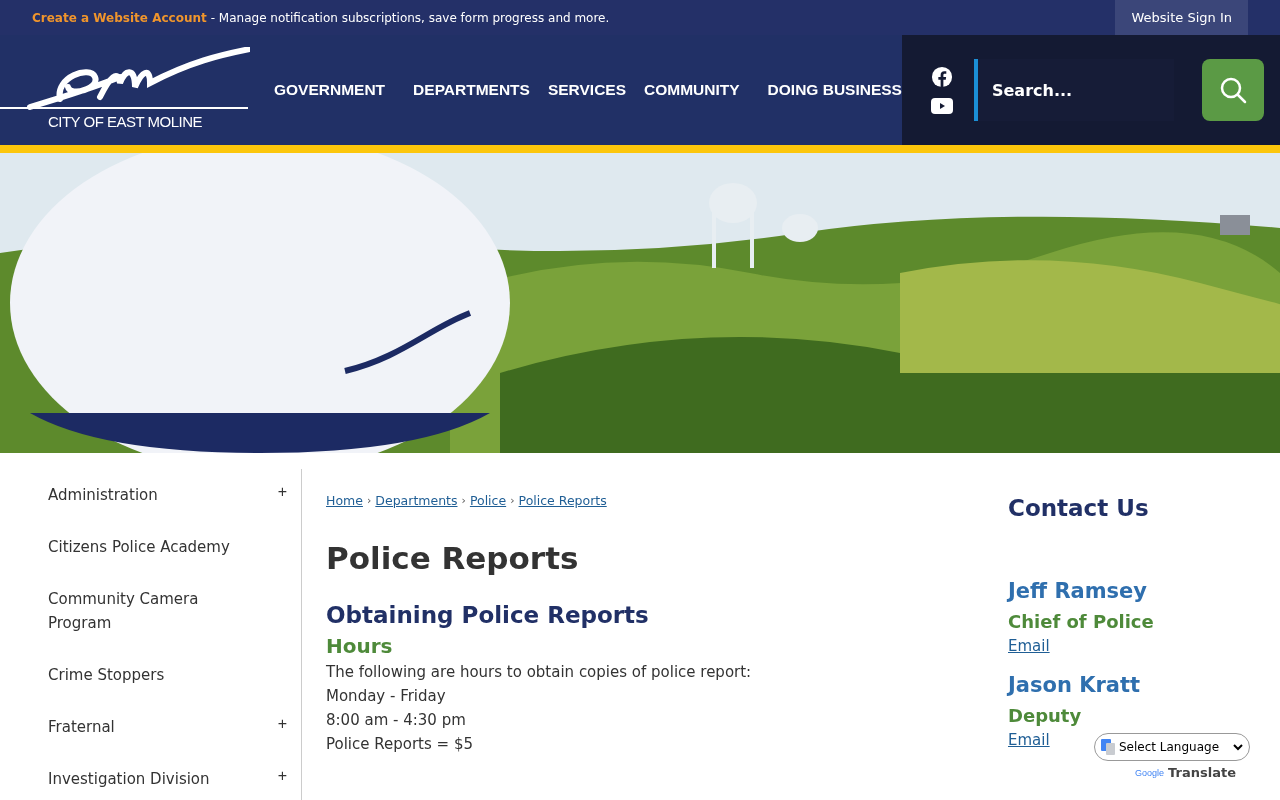  Describe the element at coordinates (1075, 685) in the screenshot. I see `contact-name: Jason Kratt` at that location.